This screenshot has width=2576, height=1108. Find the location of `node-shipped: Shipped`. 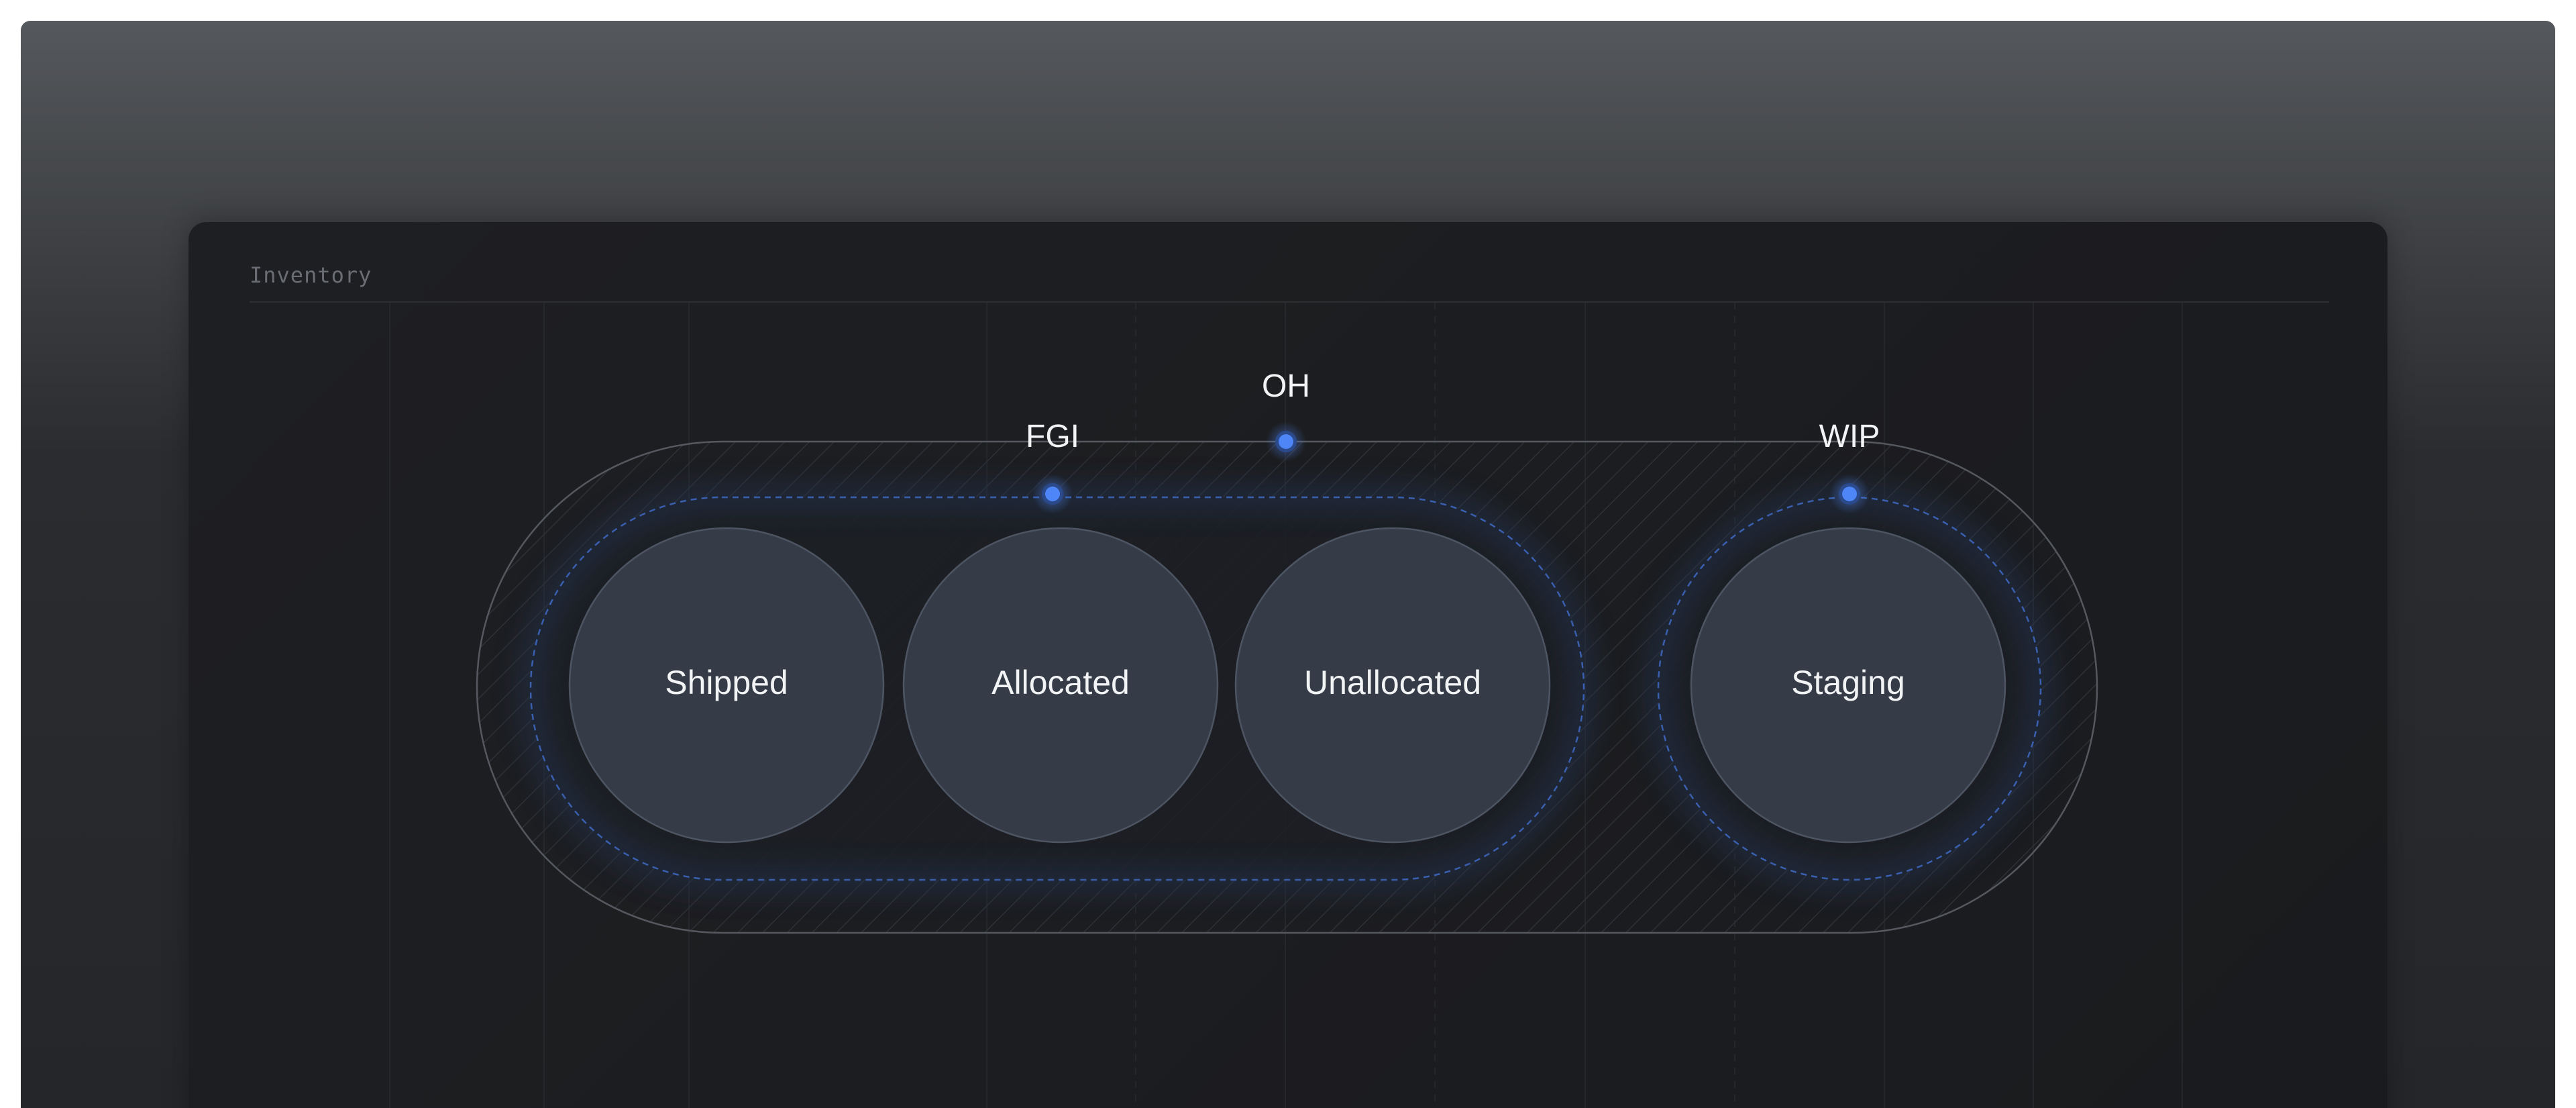

node-shipped: Shipped is located at coordinates (726, 686).